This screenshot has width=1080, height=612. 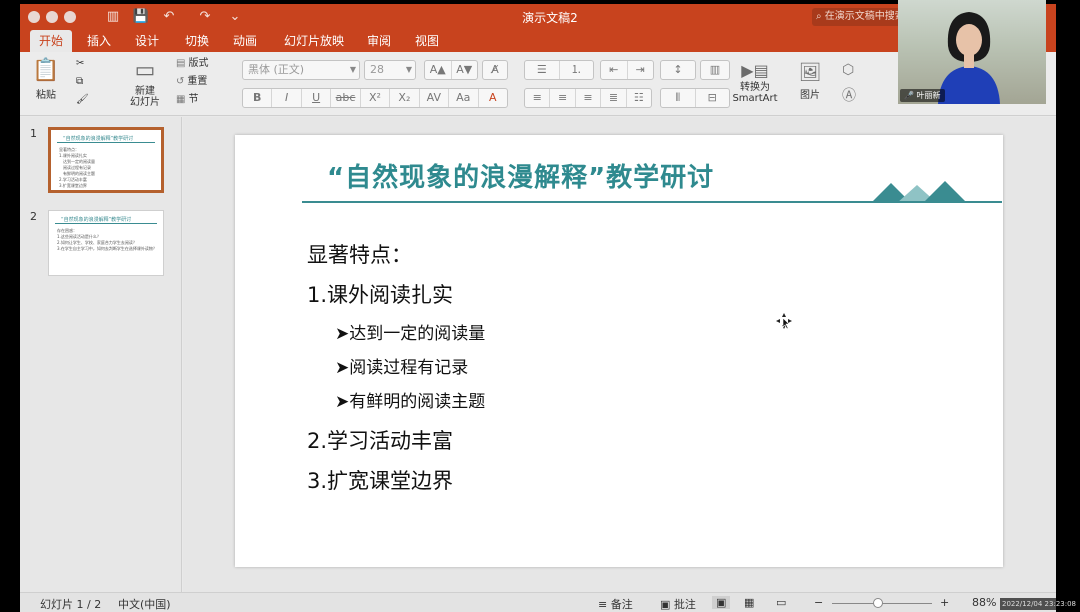 I want to click on comments-button: ▣ 批注, so click(x=678, y=604).